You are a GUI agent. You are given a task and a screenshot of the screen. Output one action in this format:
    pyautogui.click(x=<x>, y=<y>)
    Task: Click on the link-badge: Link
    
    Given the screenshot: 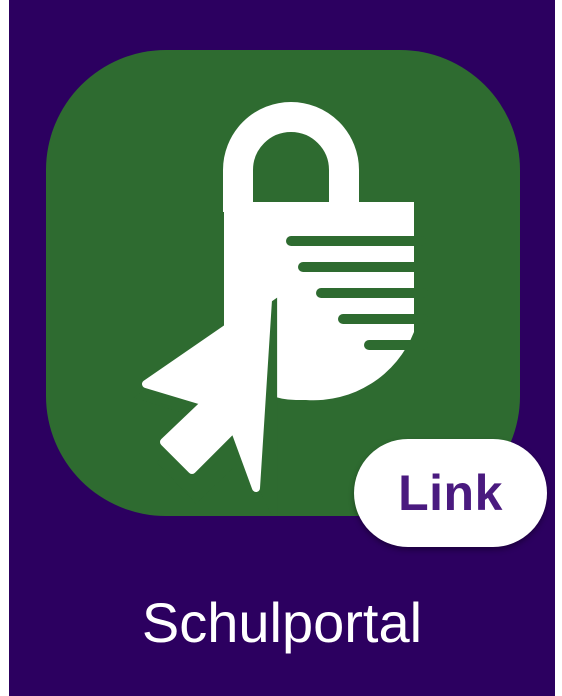 What is the action you would take?
    pyautogui.click(x=450, y=493)
    